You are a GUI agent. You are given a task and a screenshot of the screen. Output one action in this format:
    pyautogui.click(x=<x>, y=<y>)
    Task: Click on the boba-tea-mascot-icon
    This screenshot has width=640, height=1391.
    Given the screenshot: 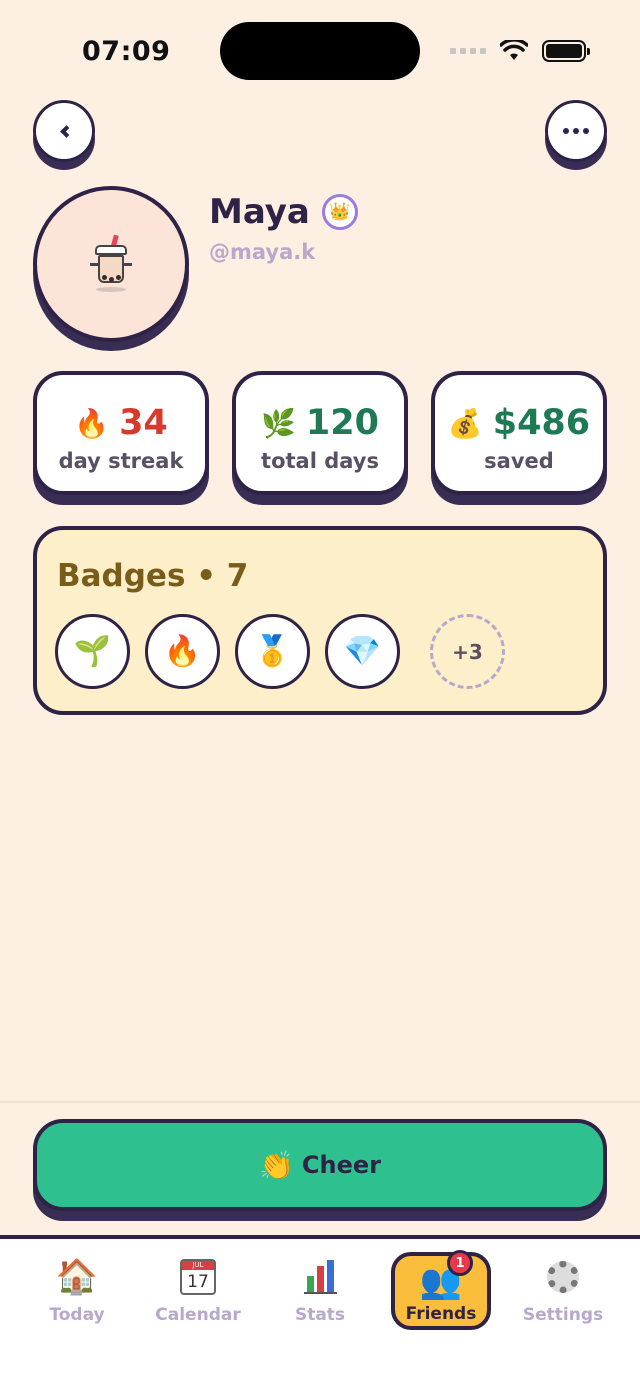 What is the action you would take?
    pyautogui.click(x=111, y=263)
    